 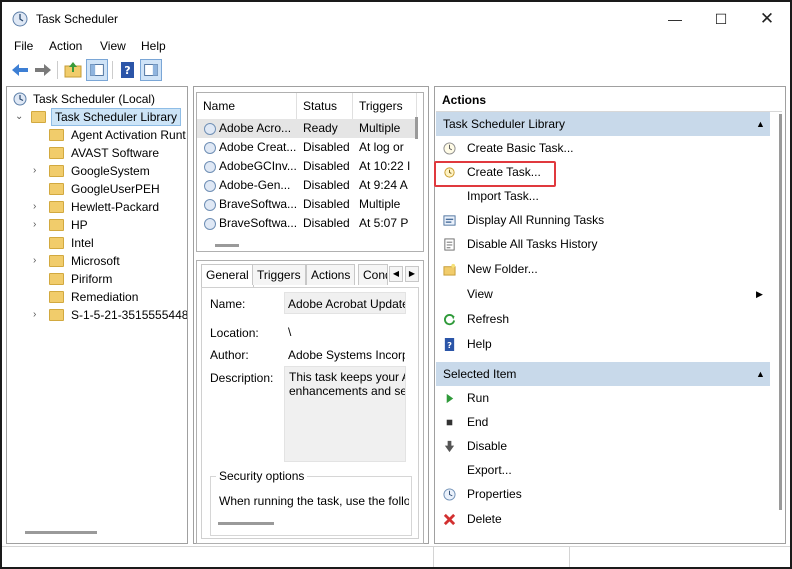 I want to click on help-book-icon: ?, so click(x=127, y=70).